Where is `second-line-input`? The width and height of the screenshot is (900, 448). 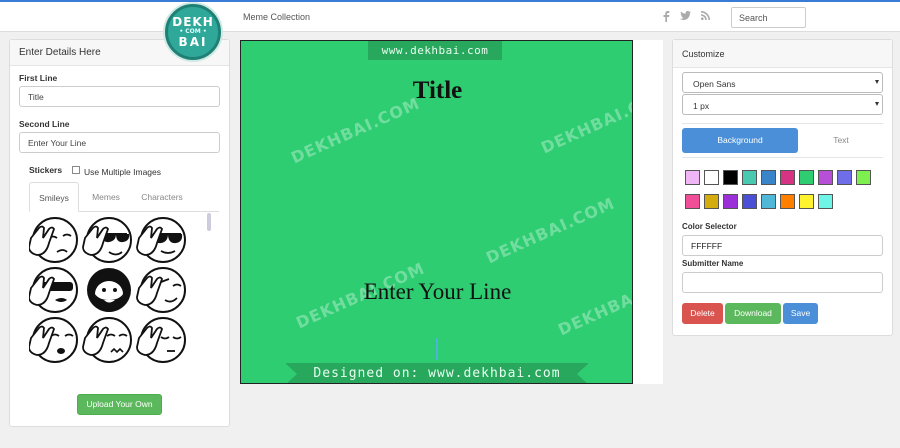
second-line-input is located at coordinates (119, 142).